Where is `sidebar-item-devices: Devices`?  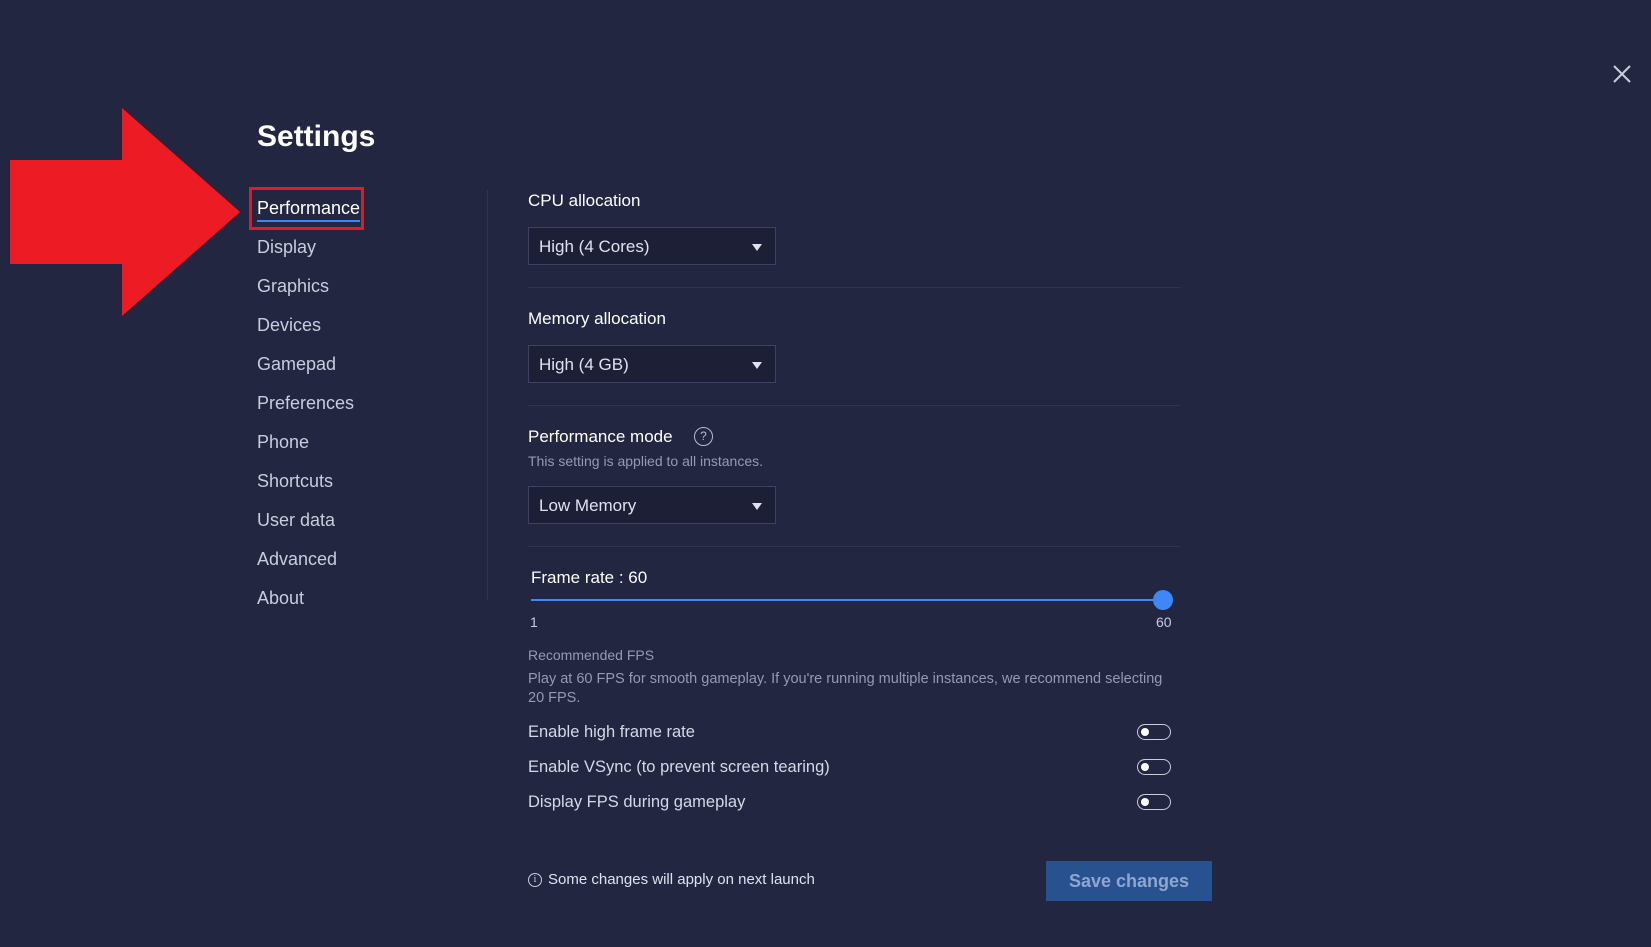 sidebar-item-devices: Devices is located at coordinates (357, 327).